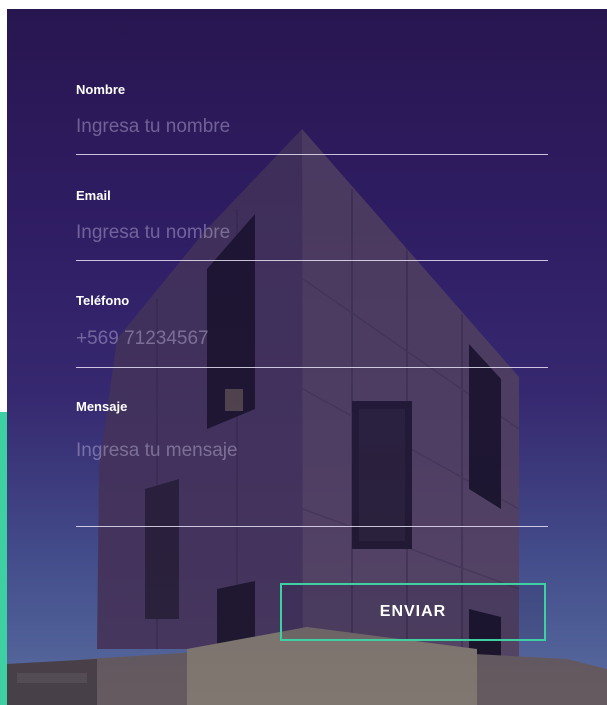  Describe the element at coordinates (312, 154) in the screenshot. I see `name-underline` at that location.